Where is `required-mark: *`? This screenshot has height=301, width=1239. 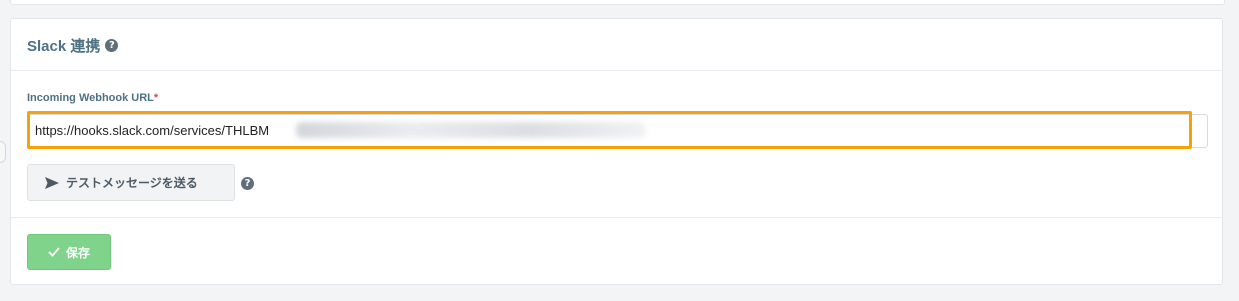
required-mark: * is located at coordinates (156, 98).